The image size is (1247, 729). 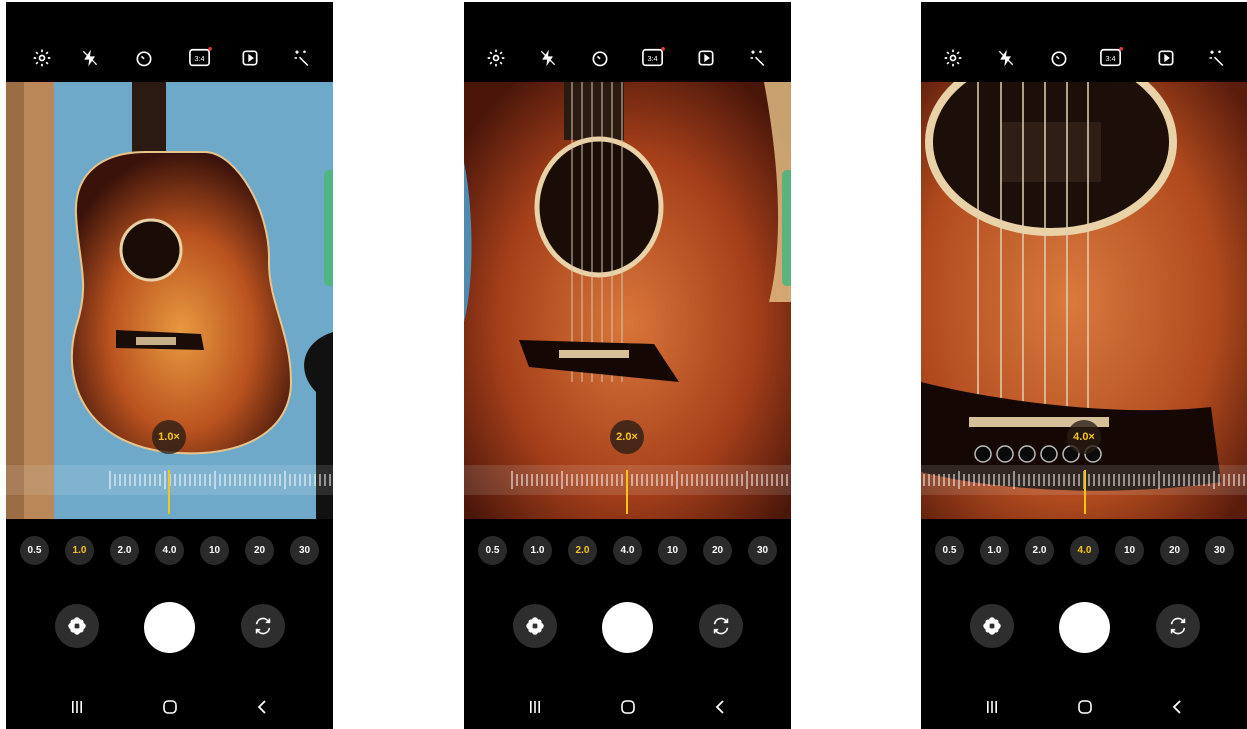 I want to click on zoom-level-badge: 2.0×, so click(x=627, y=437).